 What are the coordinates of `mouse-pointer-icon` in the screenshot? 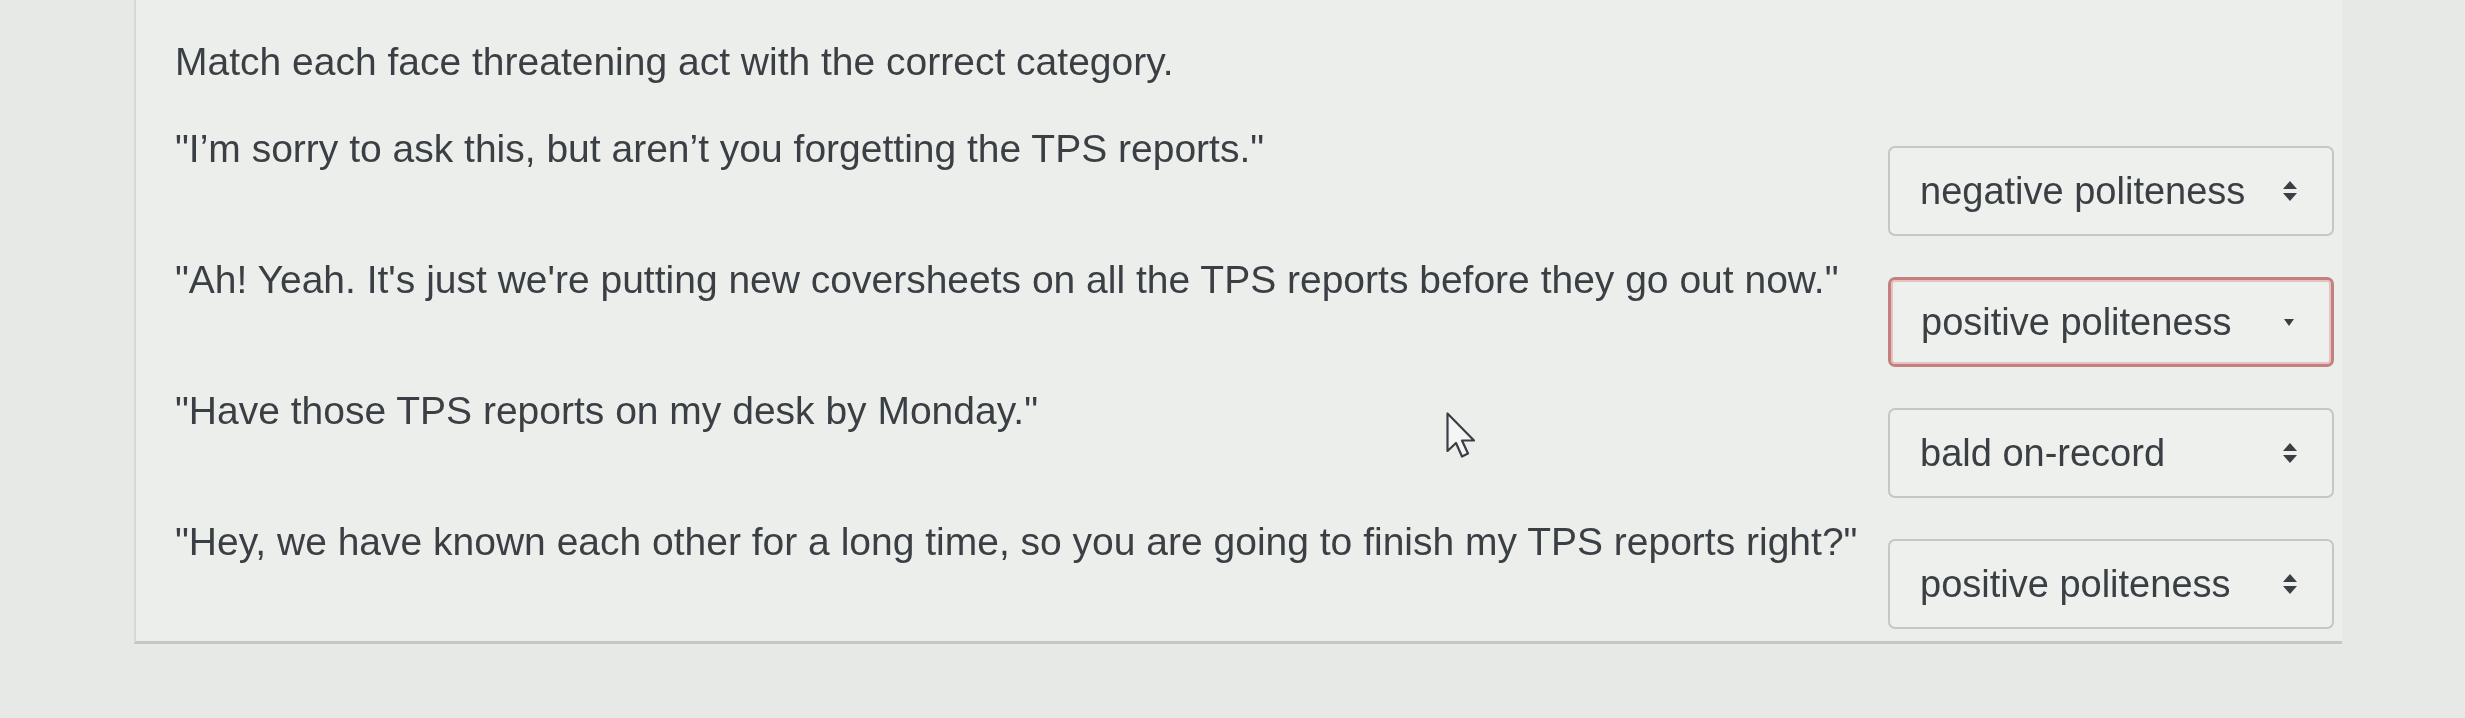 It's located at (1461, 435).